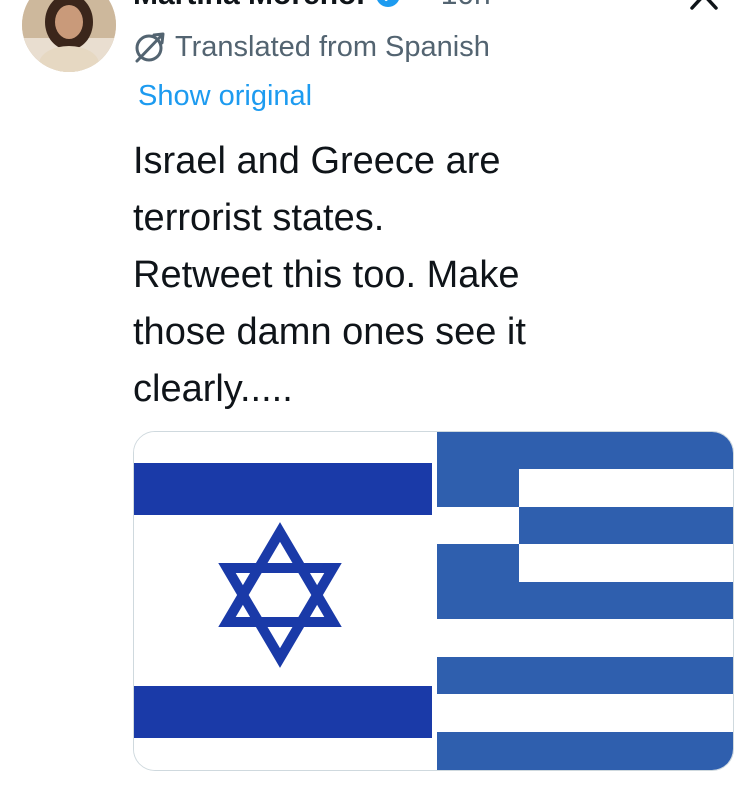 The image size is (750, 793). What do you see at coordinates (225, 96) in the screenshot?
I see `show-original-link: Show original` at bounding box center [225, 96].